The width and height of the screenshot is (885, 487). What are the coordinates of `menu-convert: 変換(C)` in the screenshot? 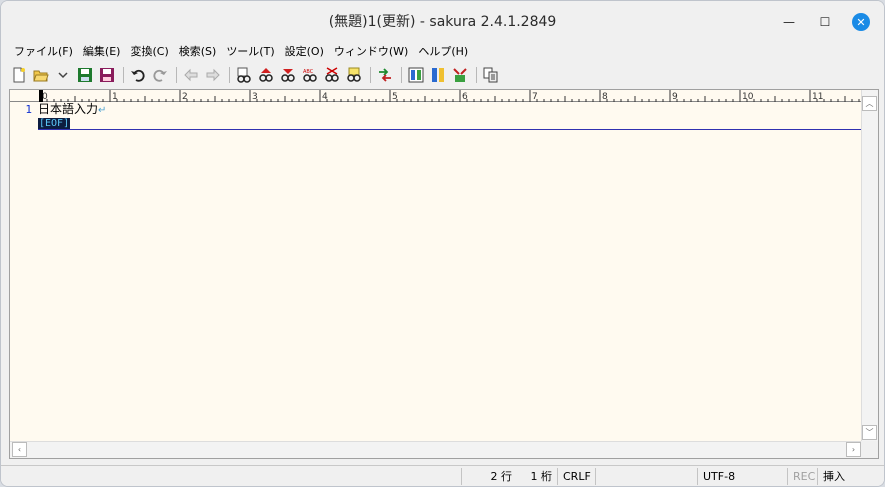 It's located at (149, 51).